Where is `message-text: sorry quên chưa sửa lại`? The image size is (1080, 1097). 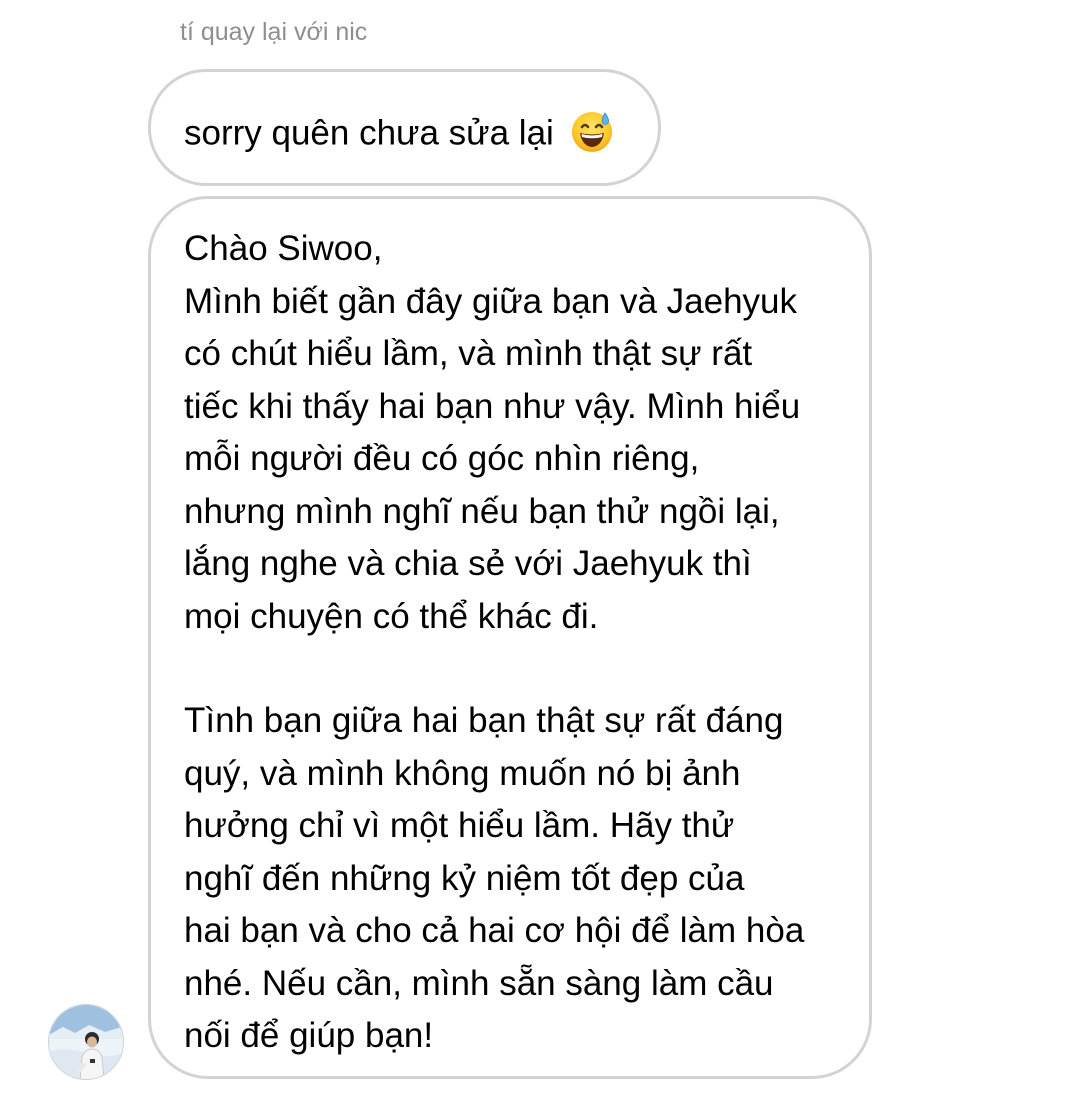
message-text: sorry quên chưa sửa lại is located at coordinates (369, 133).